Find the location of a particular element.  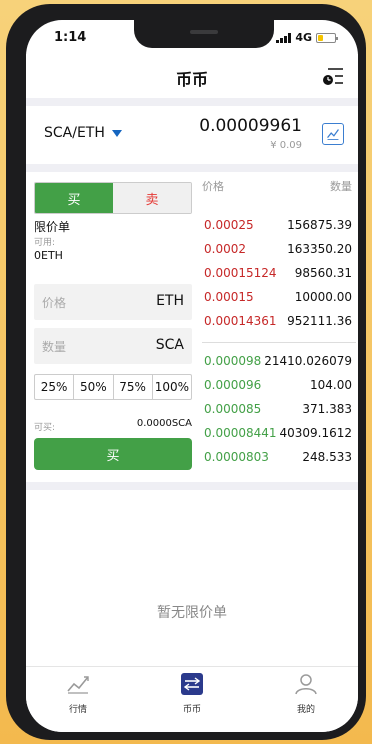

ask-amount: 952111.36 is located at coordinates (319, 321).